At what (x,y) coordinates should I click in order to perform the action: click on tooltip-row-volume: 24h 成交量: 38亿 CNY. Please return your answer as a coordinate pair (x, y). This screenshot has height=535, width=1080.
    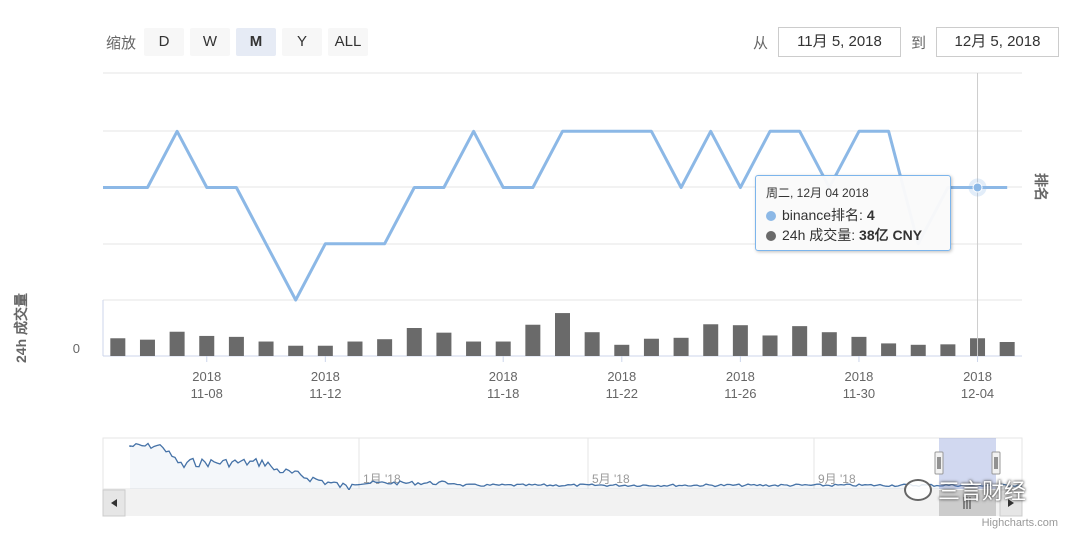
    Looking at the image, I should click on (853, 235).